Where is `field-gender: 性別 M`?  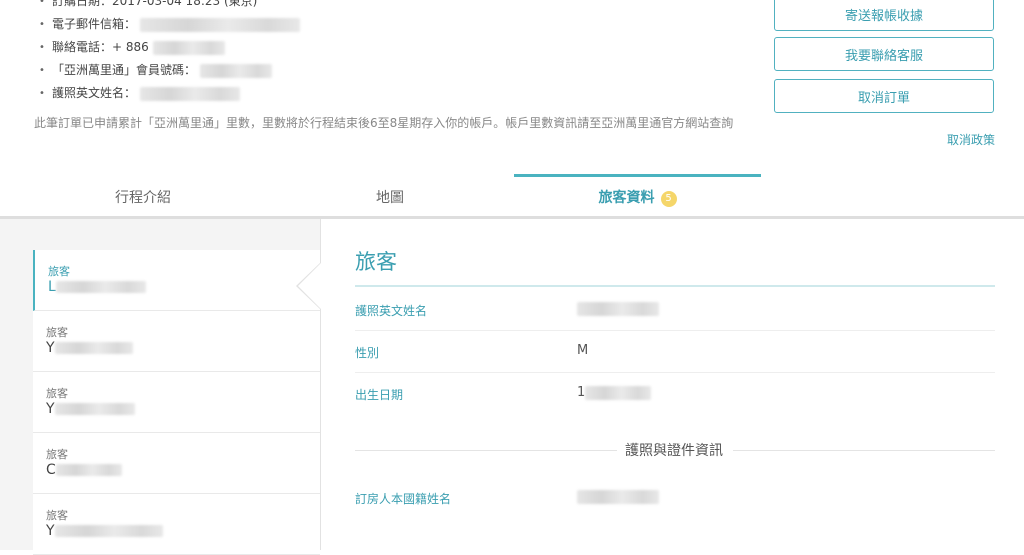
field-gender: 性別 M is located at coordinates (675, 351).